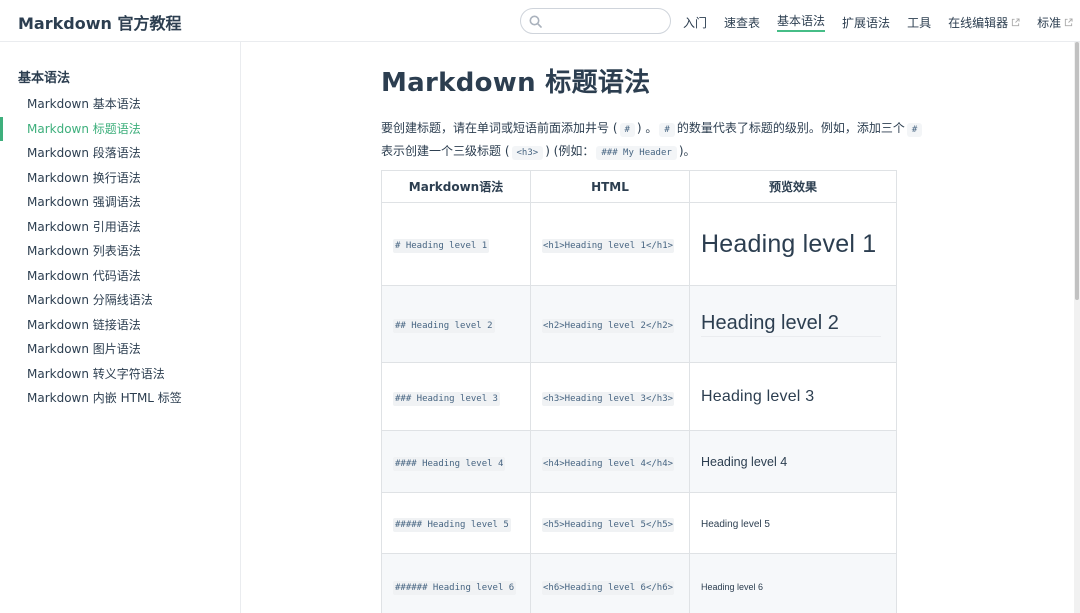  I want to click on nav-link-label: 入门, so click(695, 22).